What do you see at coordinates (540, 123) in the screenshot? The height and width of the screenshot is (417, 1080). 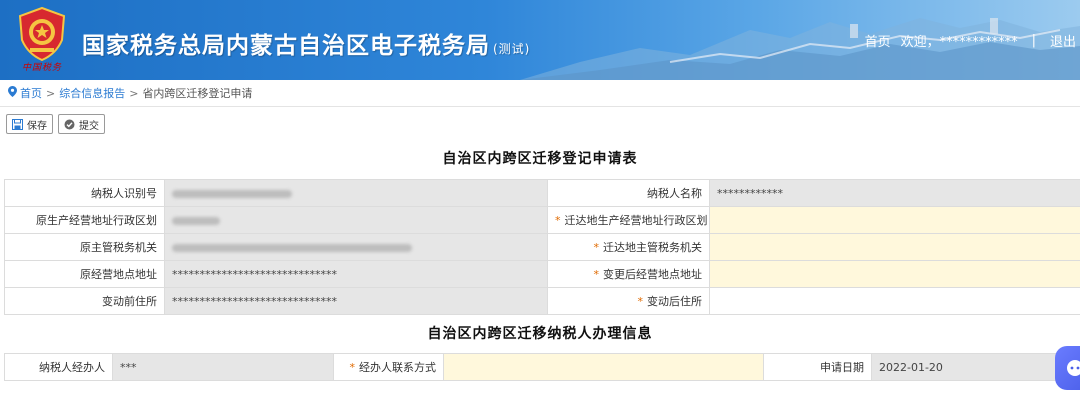 I see `toolbar: 保存 提交` at bounding box center [540, 123].